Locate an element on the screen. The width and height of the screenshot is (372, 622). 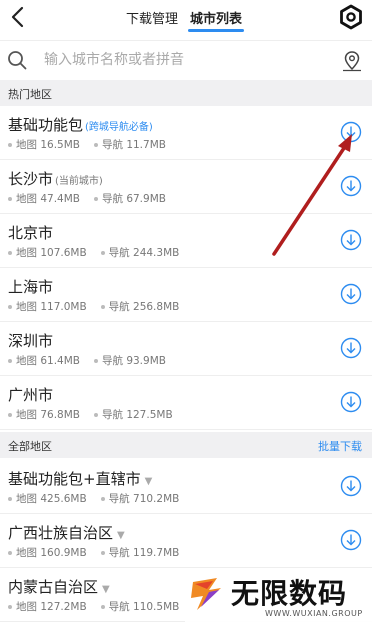
top-bar: 下载管理 城市列表 is located at coordinates (186, 18).